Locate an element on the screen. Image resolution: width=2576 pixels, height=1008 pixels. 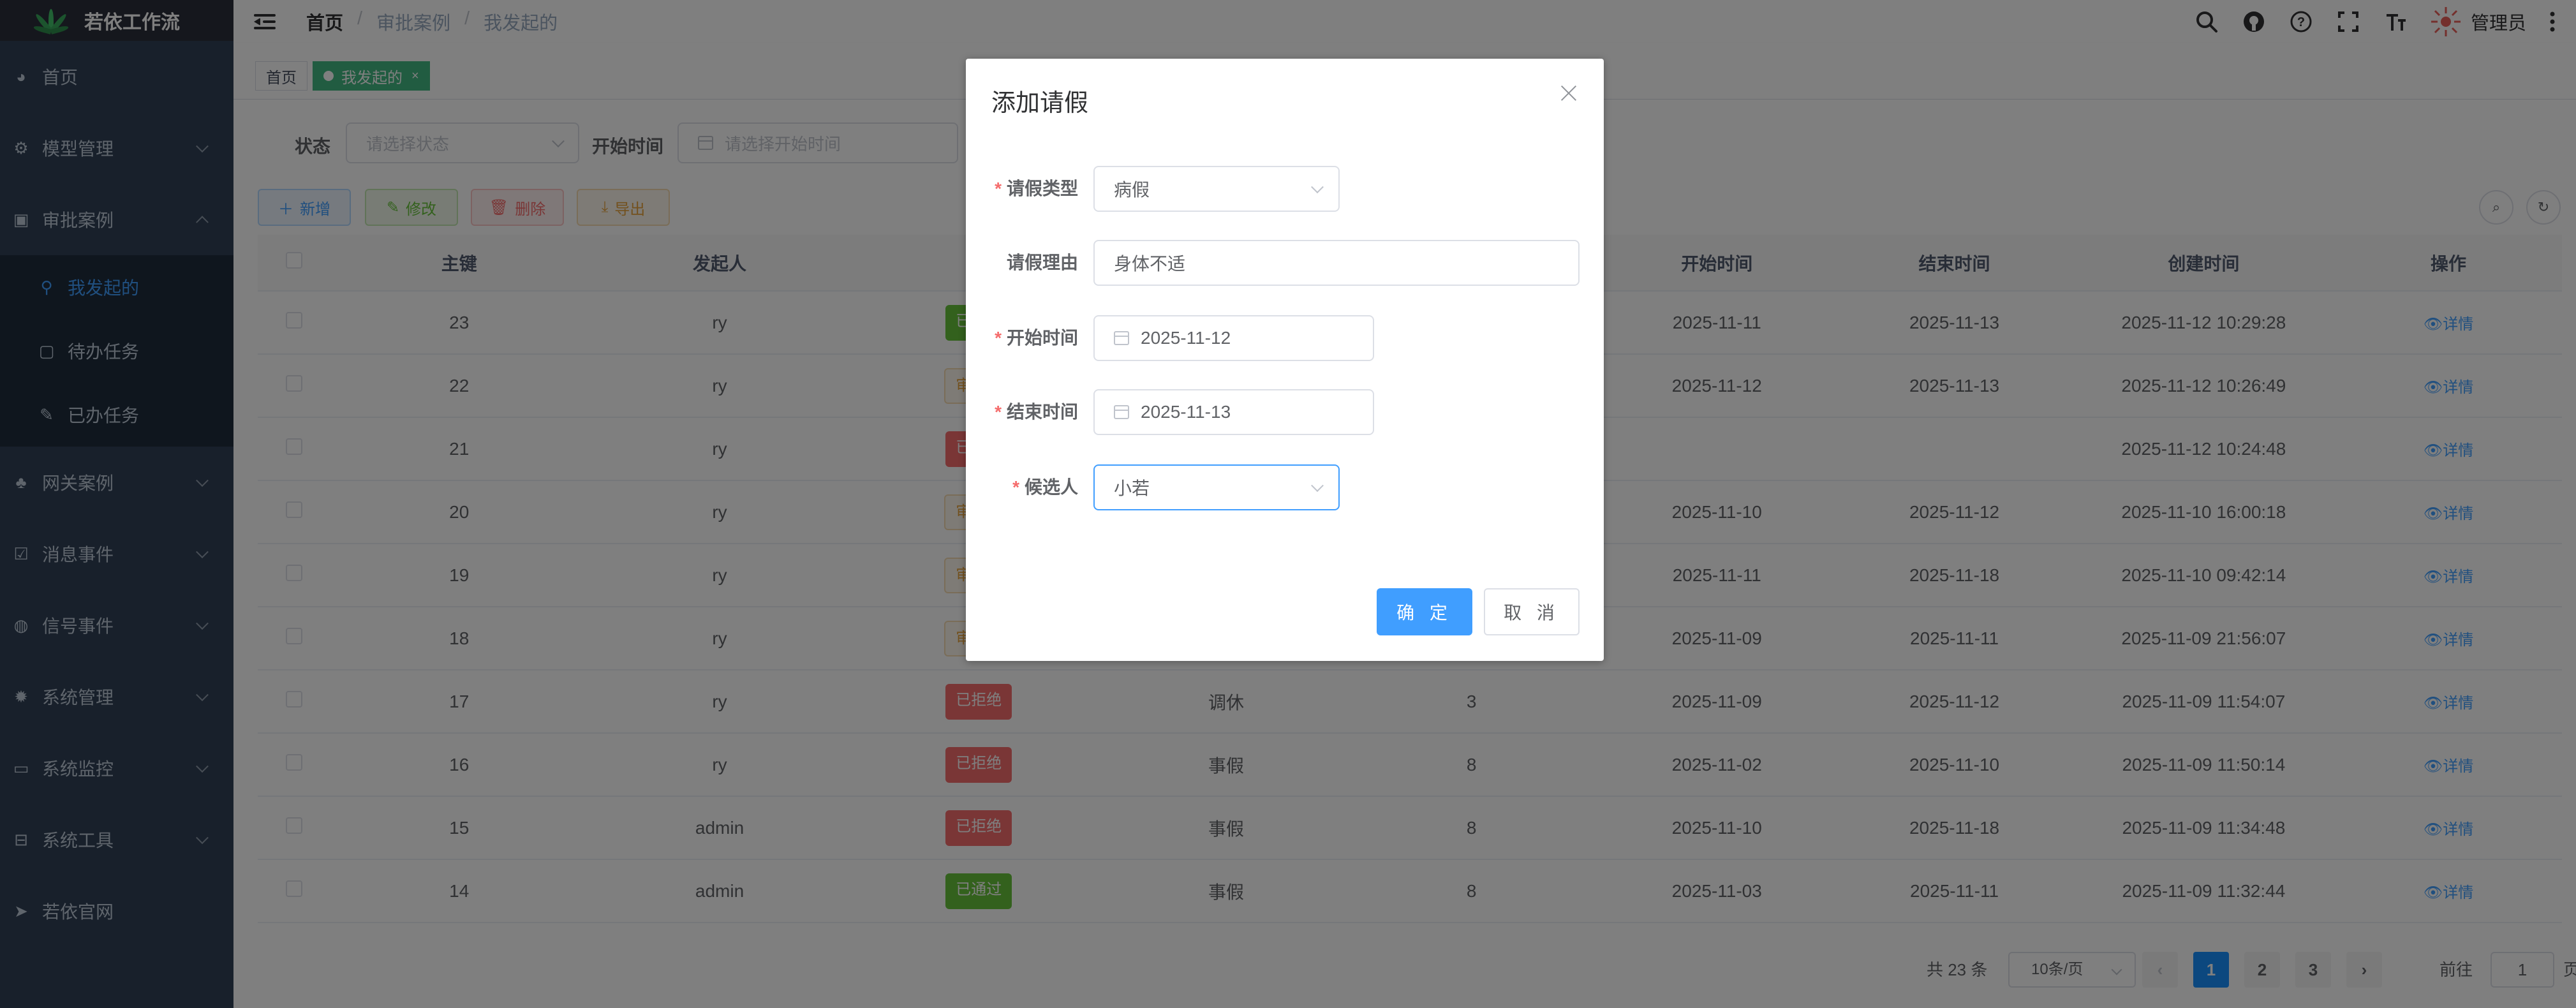
start-date-value: 2025-11-12 is located at coordinates (1186, 338).